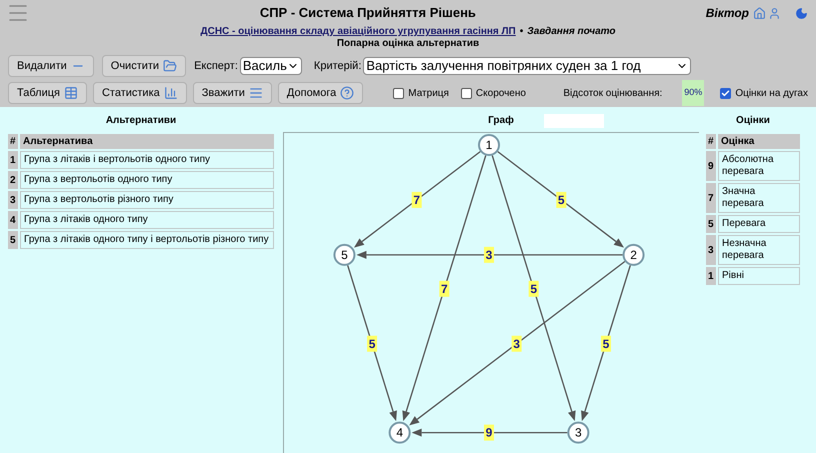  What do you see at coordinates (759, 250) in the screenshot?
I see `table-cell: Незначна перевага` at bounding box center [759, 250].